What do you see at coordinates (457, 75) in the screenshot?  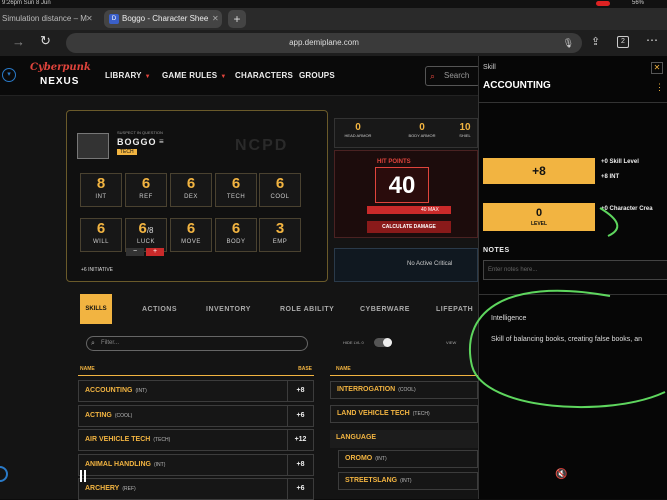 I see `search-placeholder: Search` at bounding box center [457, 75].